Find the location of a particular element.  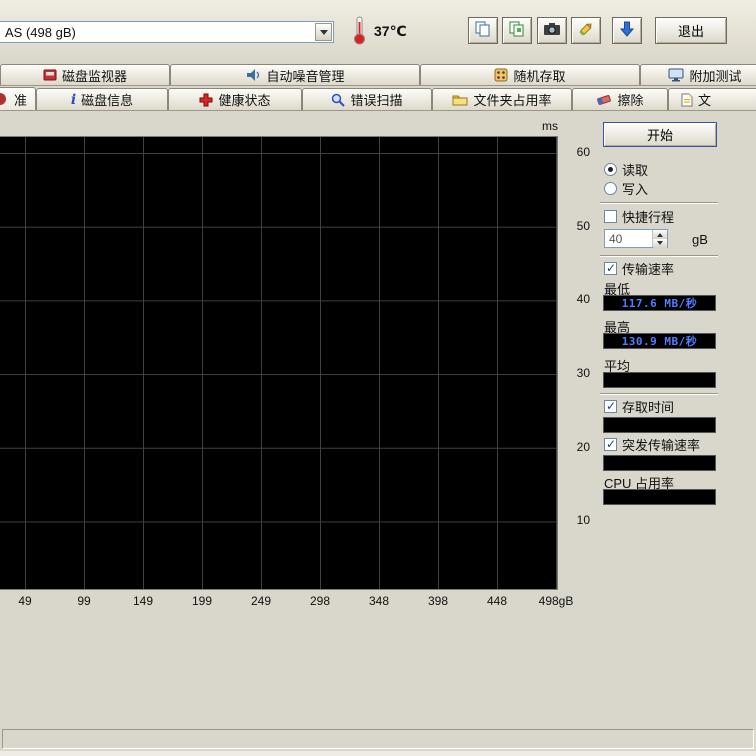

avg-speed-display is located at coordinates (659, 380).